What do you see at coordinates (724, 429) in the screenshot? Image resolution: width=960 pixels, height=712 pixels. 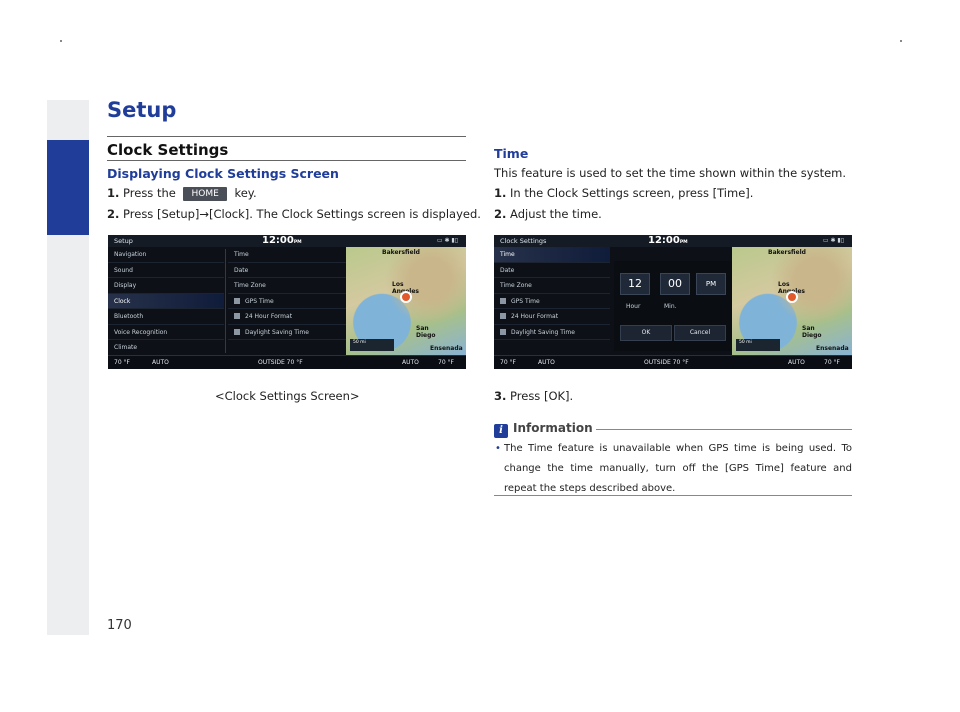 I see `information-rule` at bounding box center [724, 429].